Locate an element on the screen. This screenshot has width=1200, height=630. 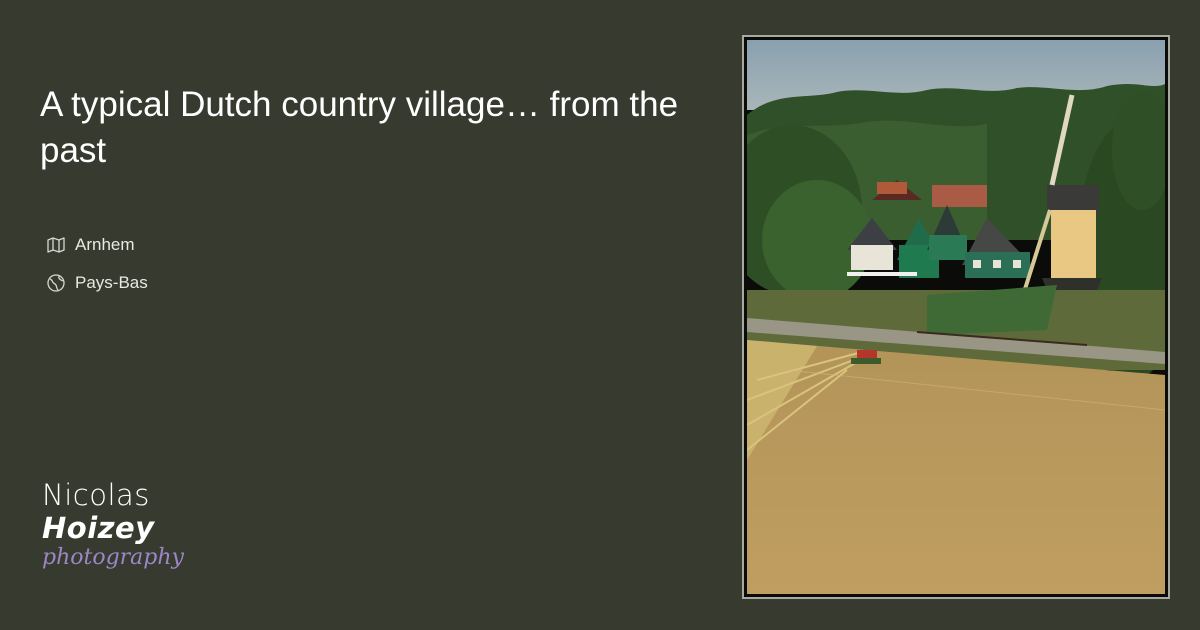
map-icon is located at coordinates (56, 245).